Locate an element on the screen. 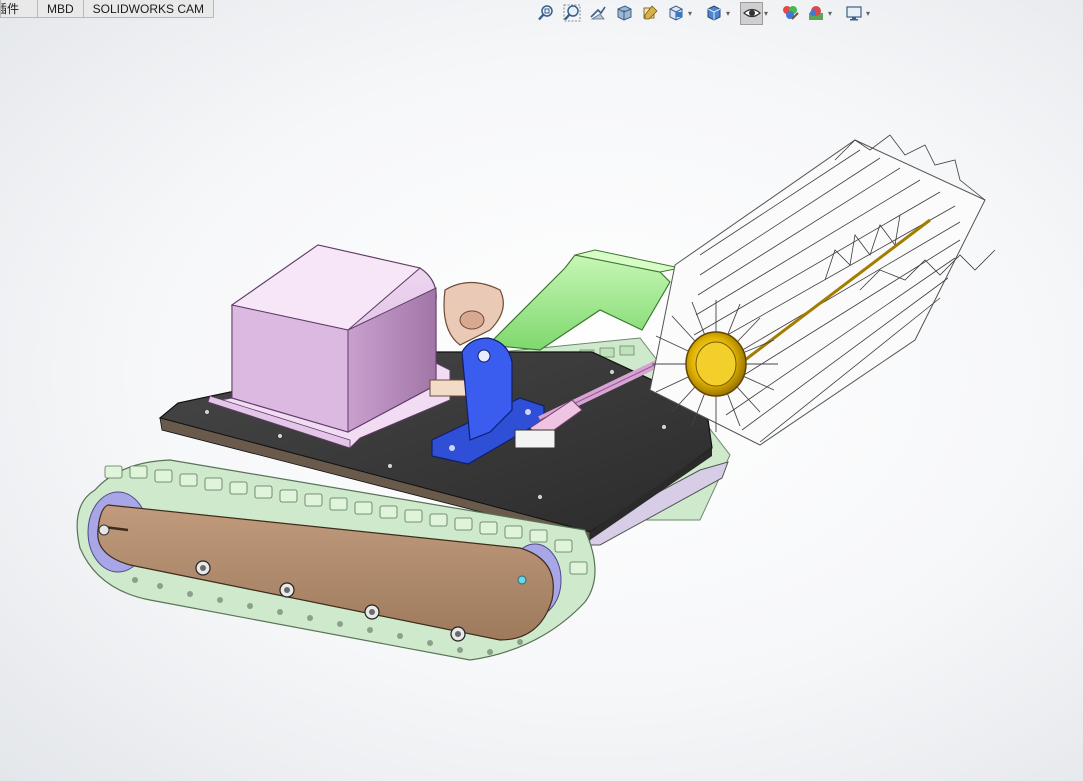 This screenshot has height=781, width=1083. display-style-dropdown-icon: ▾ is located at coordinates (730, 13).